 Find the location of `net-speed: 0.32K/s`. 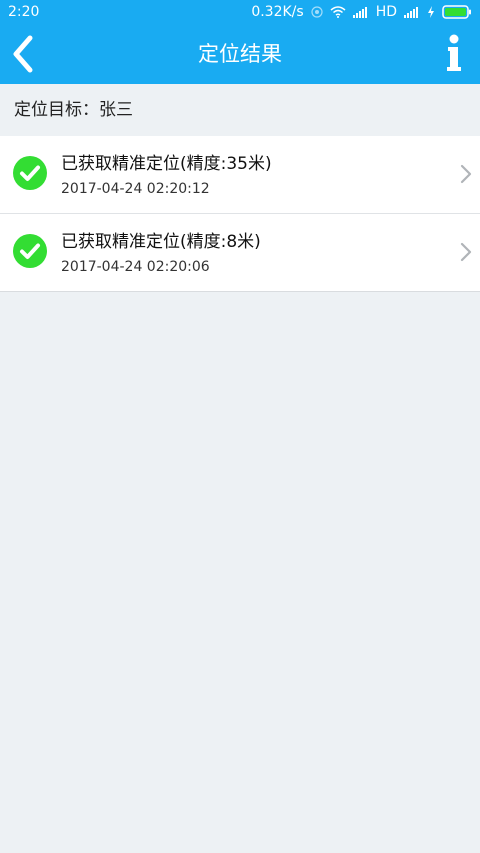

net-speed: 0.32K/s is located at coordinates (277, 12).